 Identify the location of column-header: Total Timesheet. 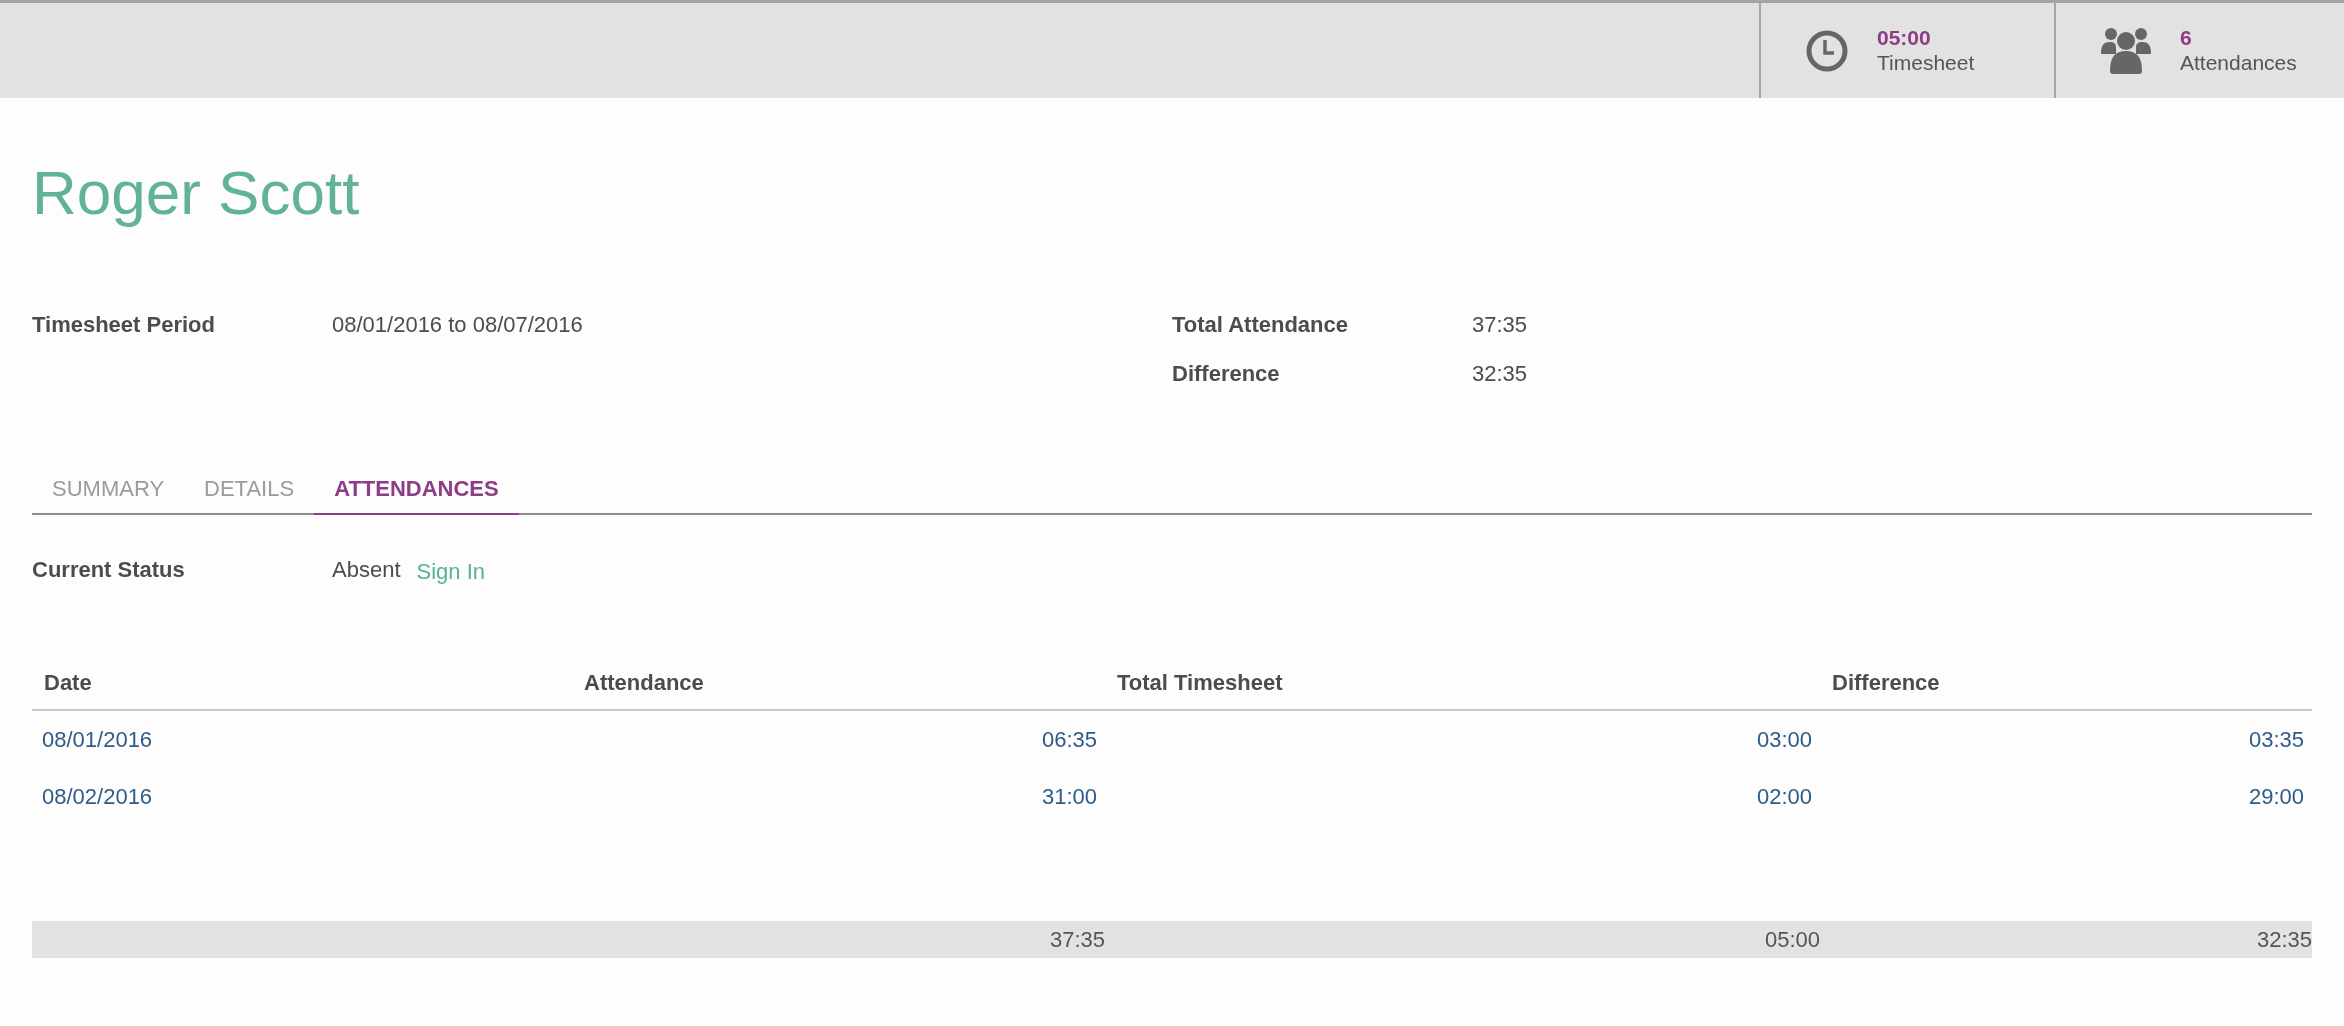
(1200, 683).